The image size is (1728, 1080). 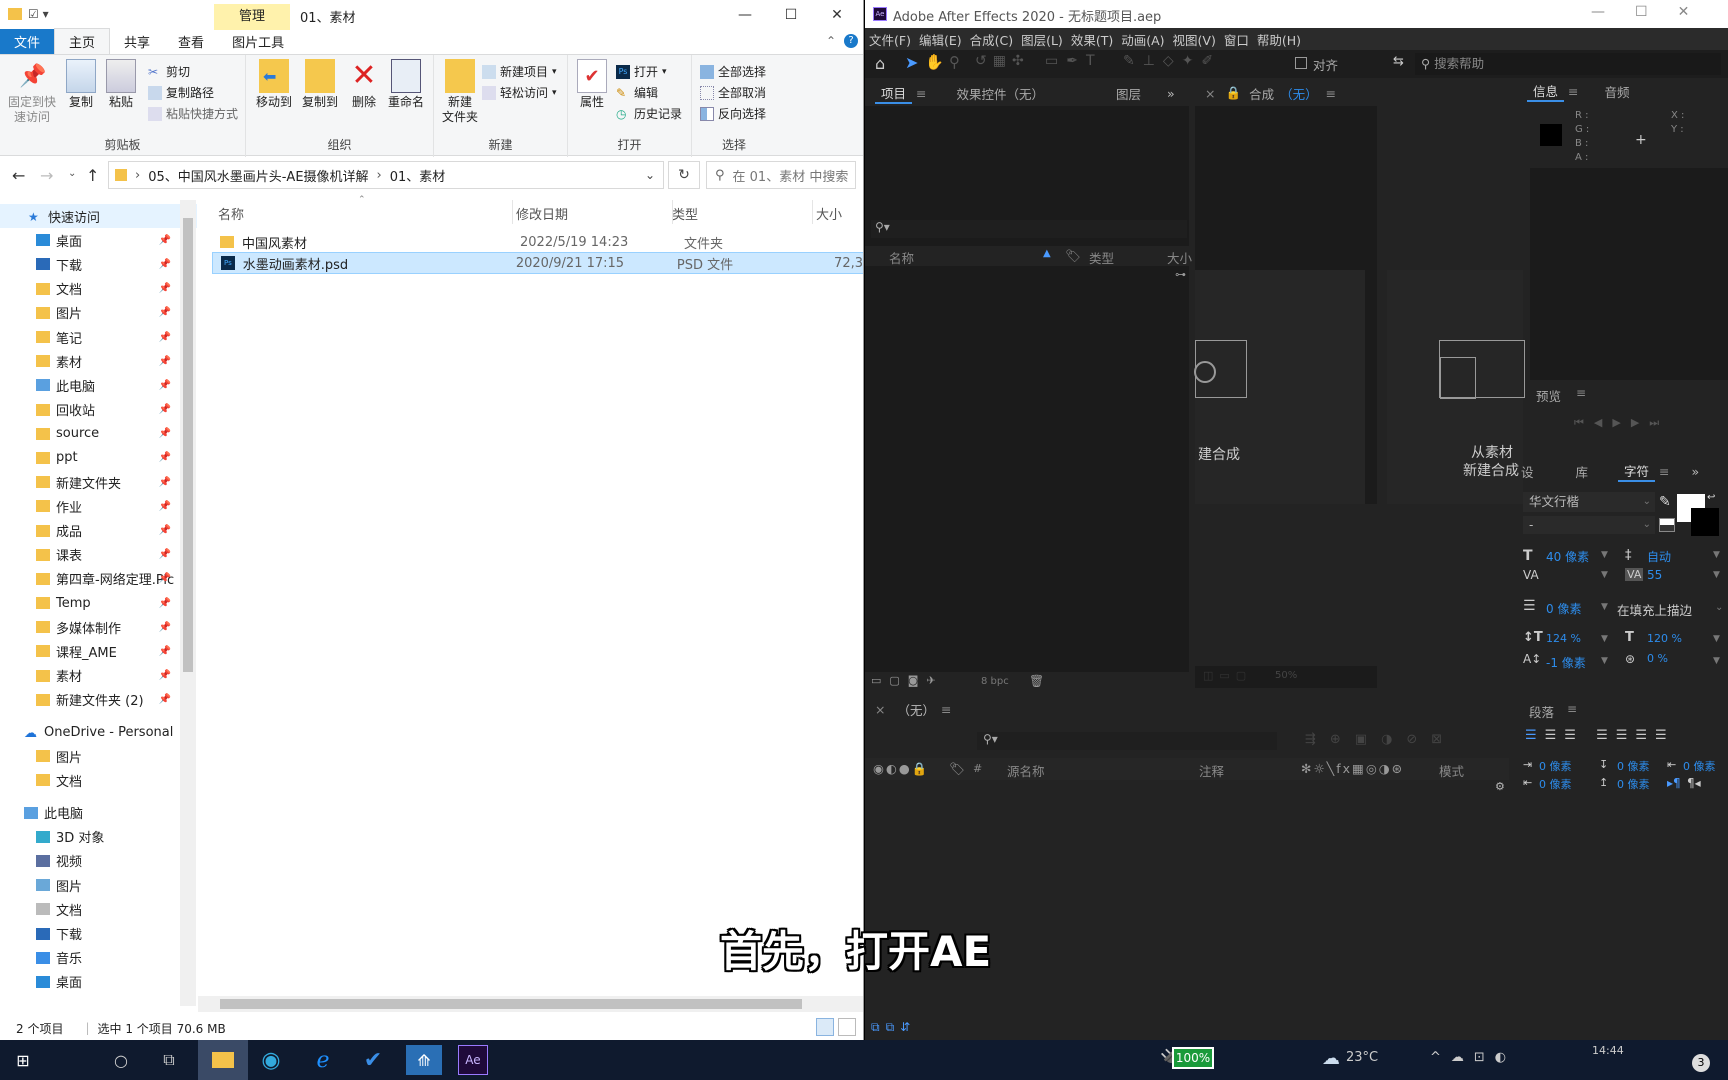 I want to click on nav-this-pc: 此电脑, so click(x=98, y=813).